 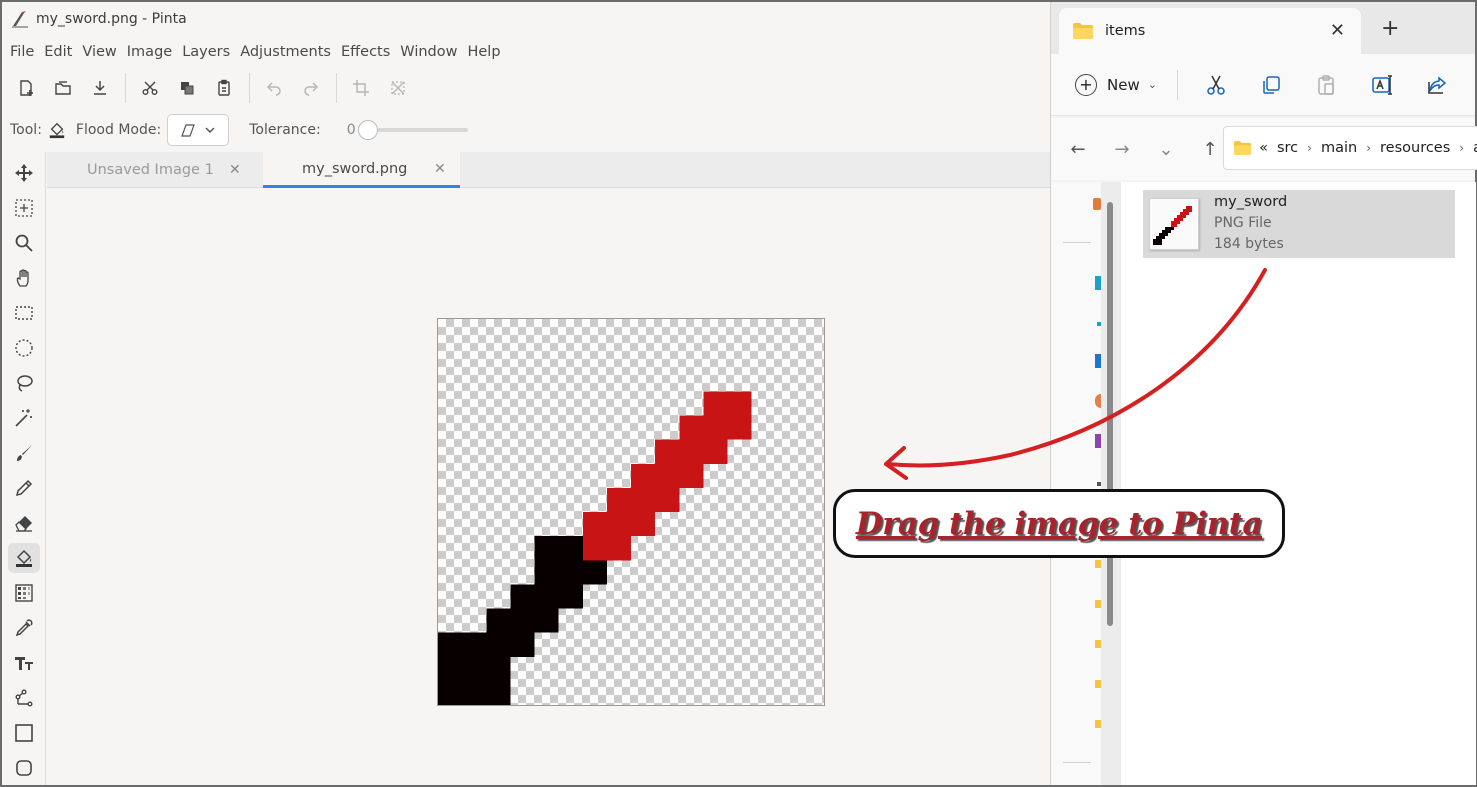 I want to click on menu-layers: Layers, so click(x=206, y=52).